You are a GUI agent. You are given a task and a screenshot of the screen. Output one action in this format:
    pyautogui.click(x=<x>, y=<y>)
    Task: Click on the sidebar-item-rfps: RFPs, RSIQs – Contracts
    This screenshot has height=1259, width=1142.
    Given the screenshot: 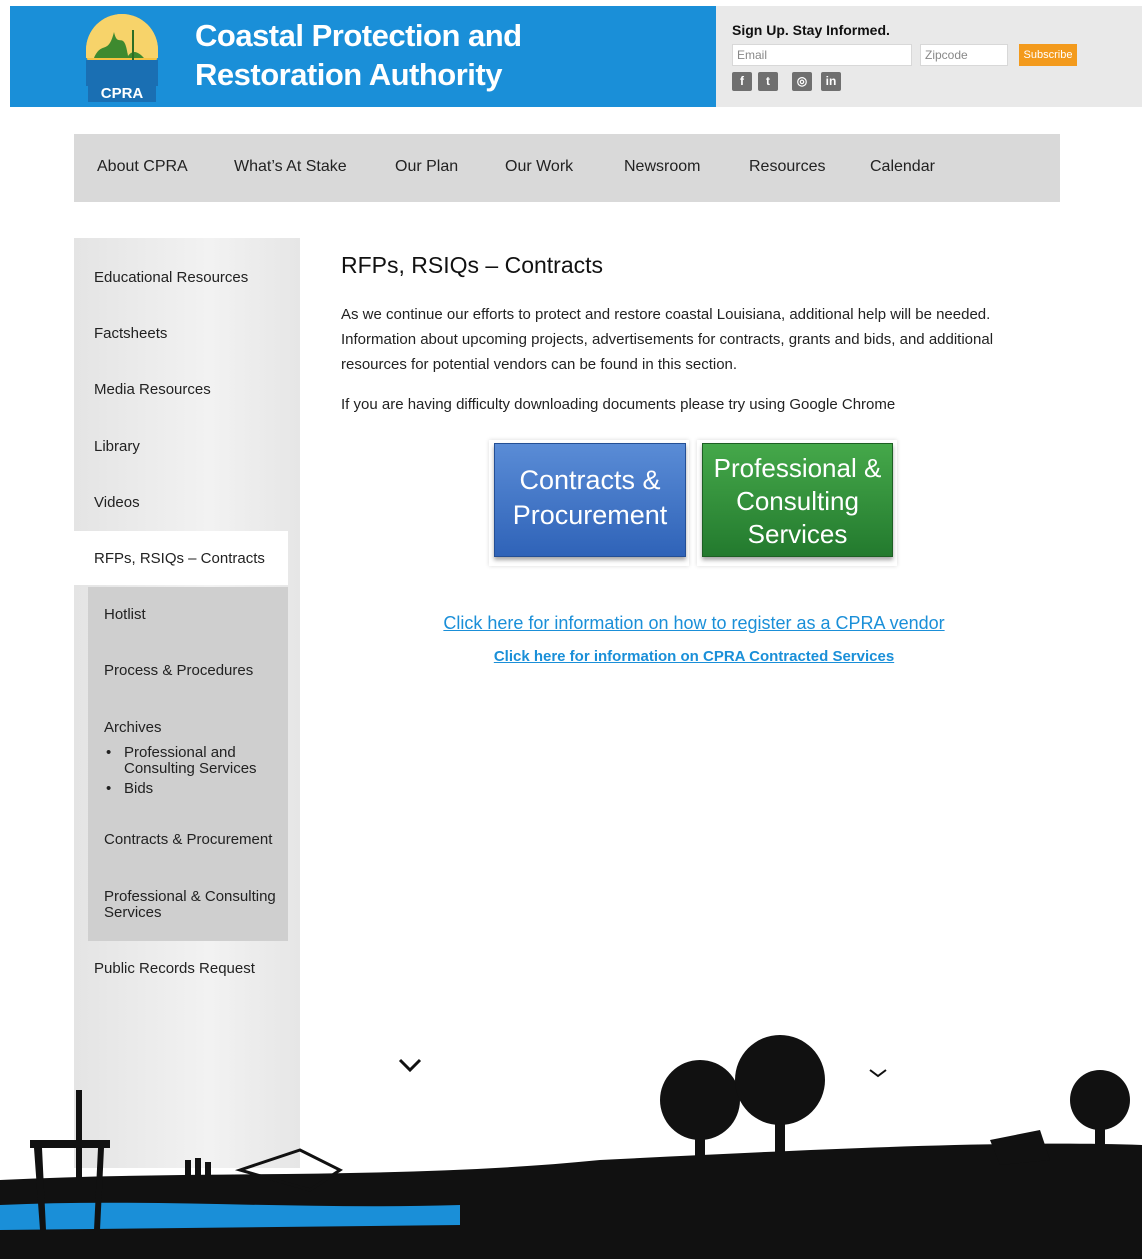 What is the action you would take?
    pyautogui.click(x=179, y=558)
    